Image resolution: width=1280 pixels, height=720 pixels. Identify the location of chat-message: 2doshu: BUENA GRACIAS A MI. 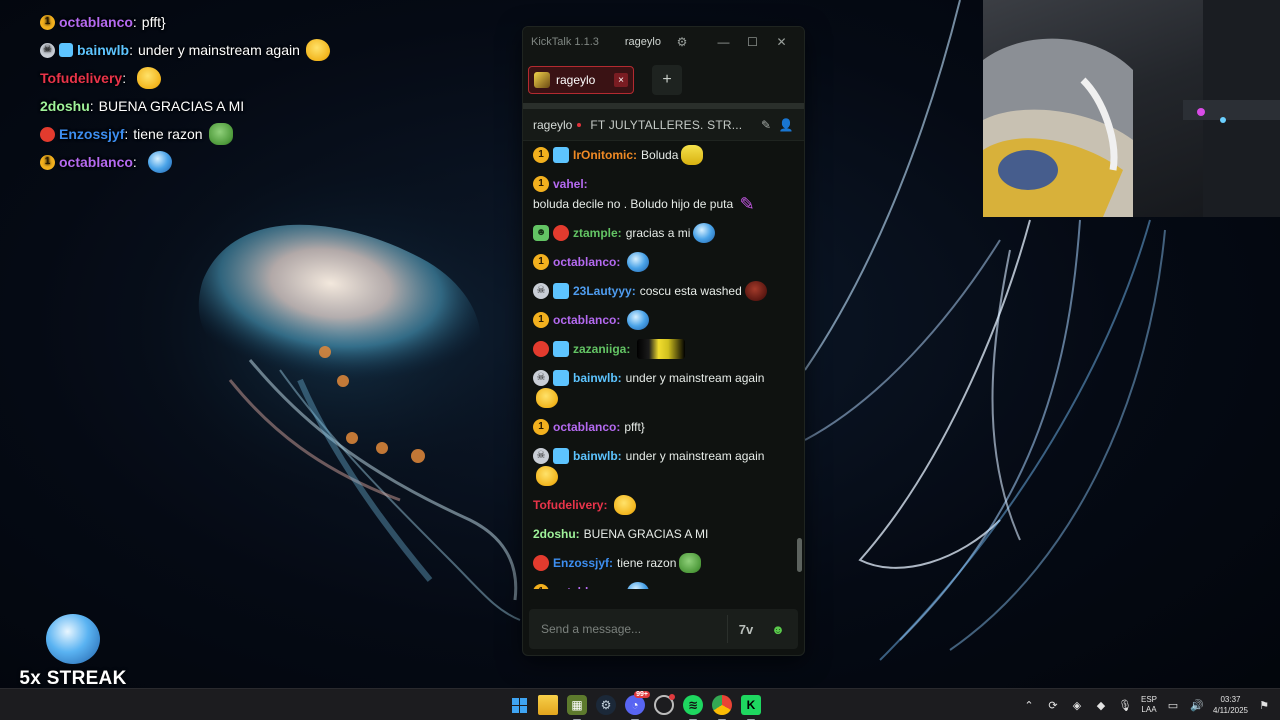
(659, 534).